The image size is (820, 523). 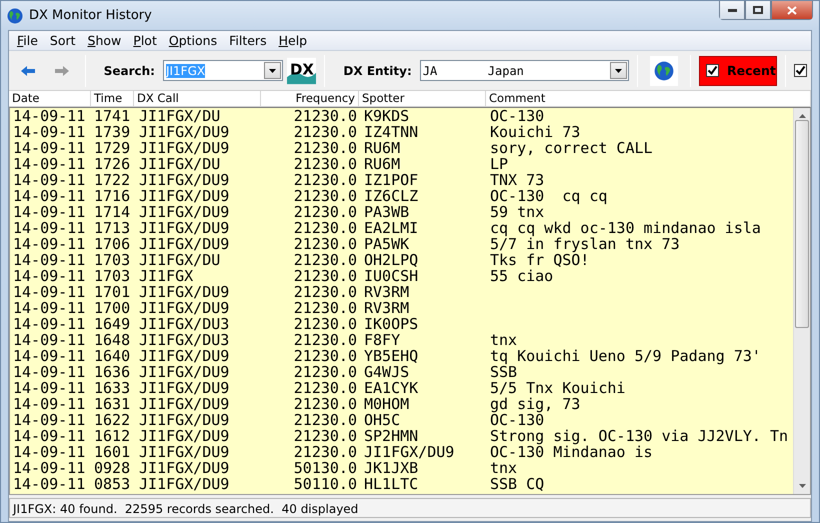 What do you see at coordinates (377, 71) in the screenshot?
I see `entity-label: DX Entity:` at bounding box center [377, 71].